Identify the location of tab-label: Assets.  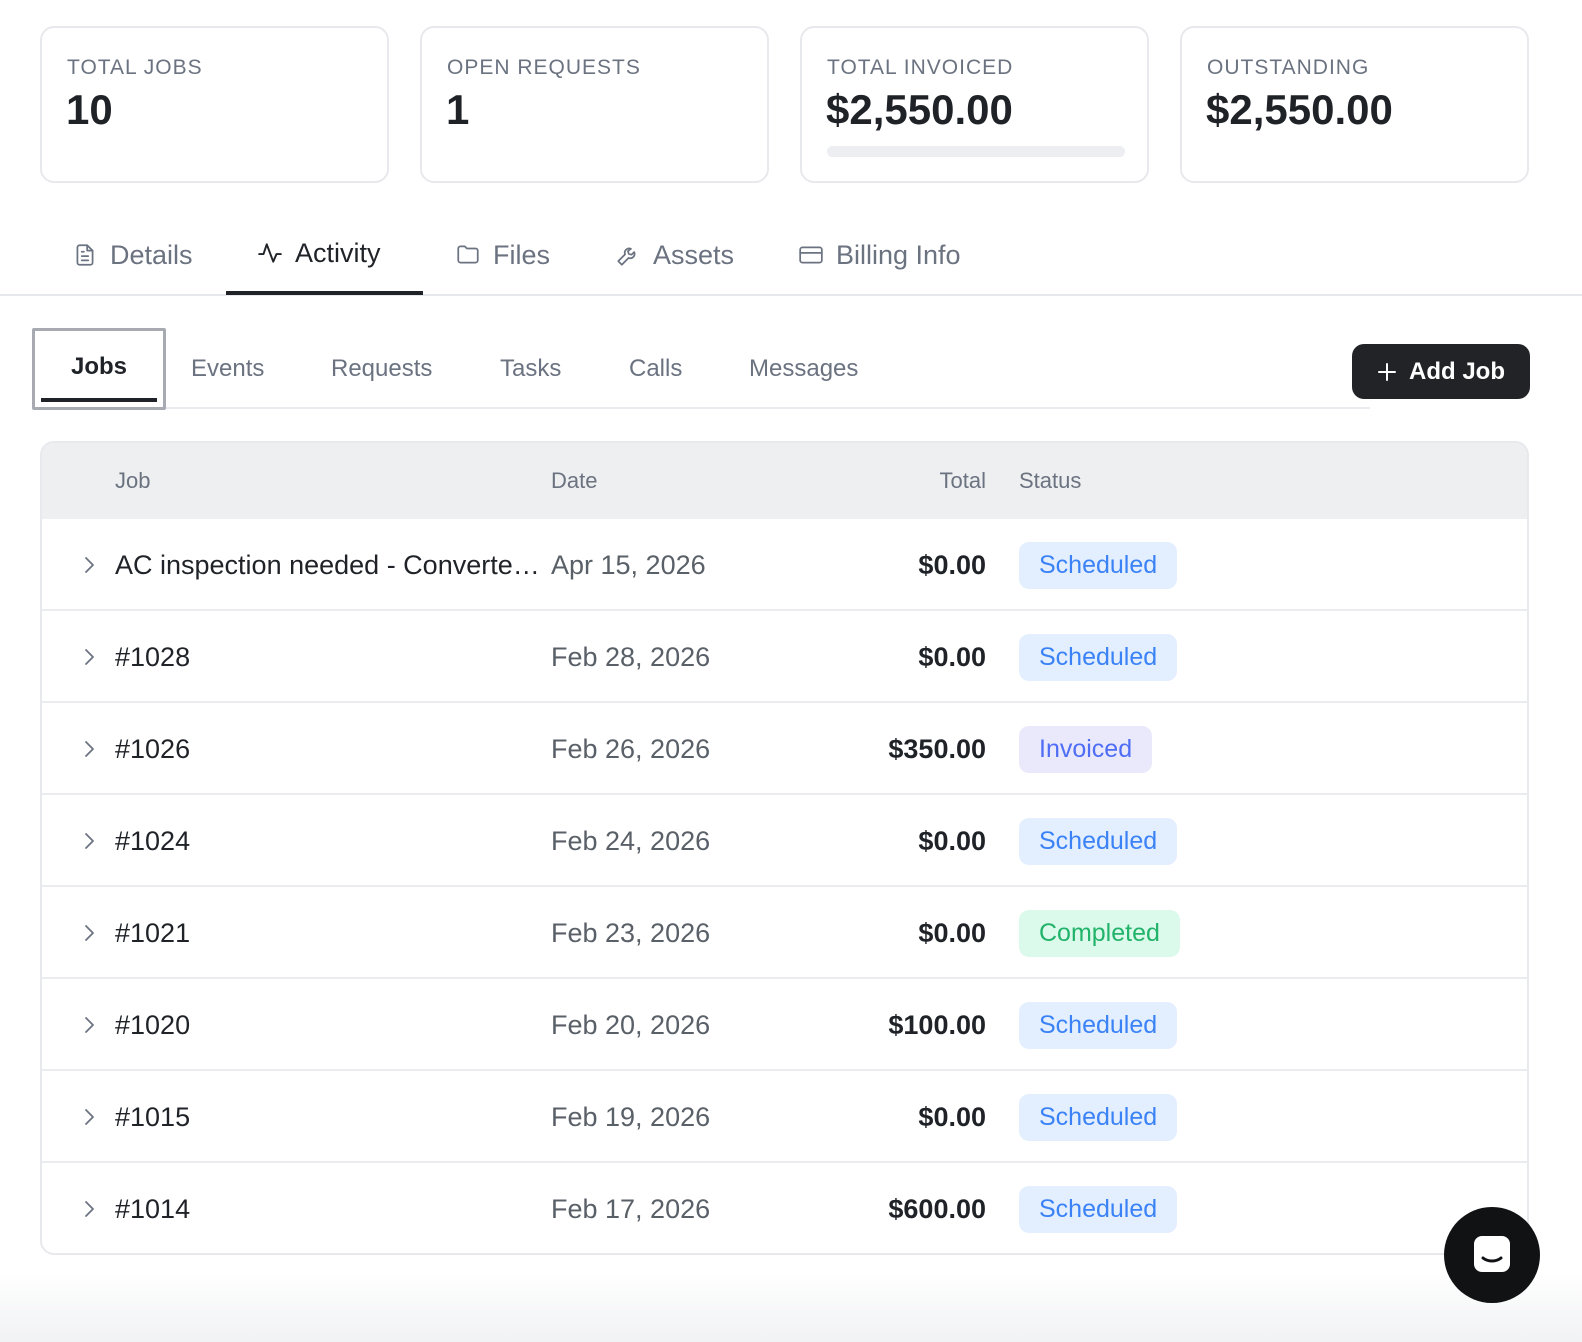
(694, 254).